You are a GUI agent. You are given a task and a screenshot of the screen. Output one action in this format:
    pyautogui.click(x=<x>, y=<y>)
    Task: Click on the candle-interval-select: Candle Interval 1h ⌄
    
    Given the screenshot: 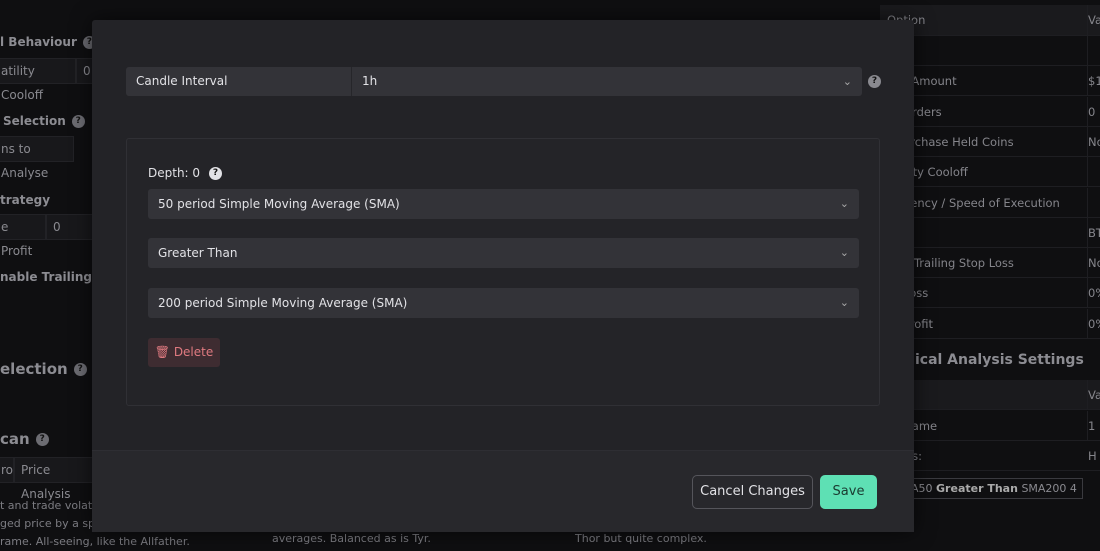 What is the action you would take?
    pyautogui.click(x=494, y=81)
    